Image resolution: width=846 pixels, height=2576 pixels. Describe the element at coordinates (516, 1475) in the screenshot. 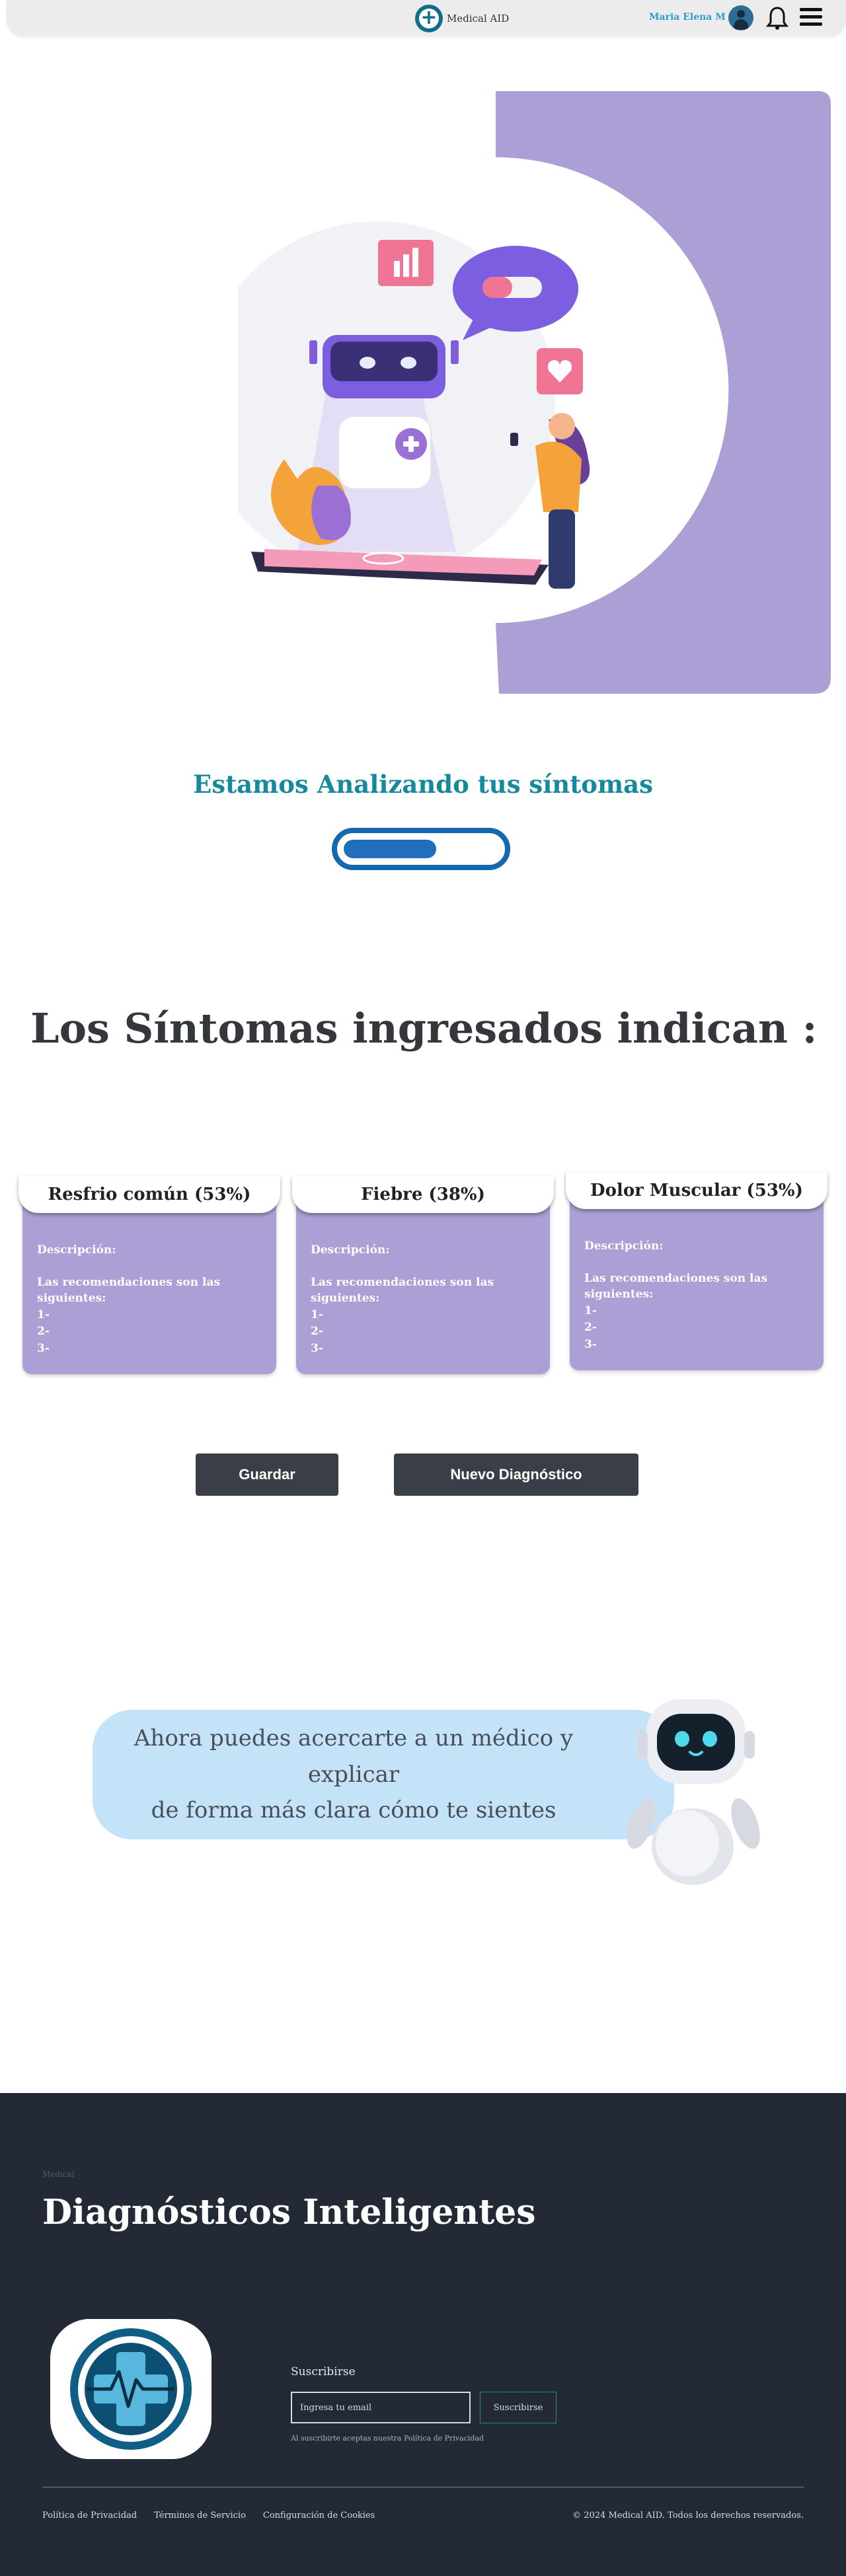

I see `new-diagnosis-button: Nuevo Diagnóstico` at that location.